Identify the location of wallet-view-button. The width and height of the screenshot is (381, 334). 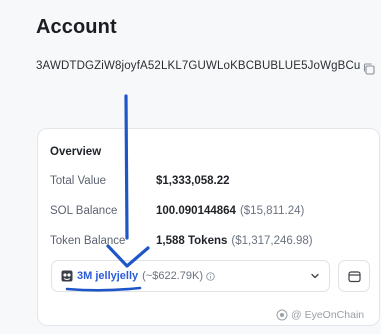
(354, 276).